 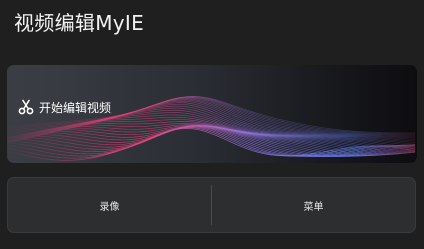 What do you see at coordinates (26, 107) in the screenshot?
I see `scissors-icon` at bounding box center [26, 107].